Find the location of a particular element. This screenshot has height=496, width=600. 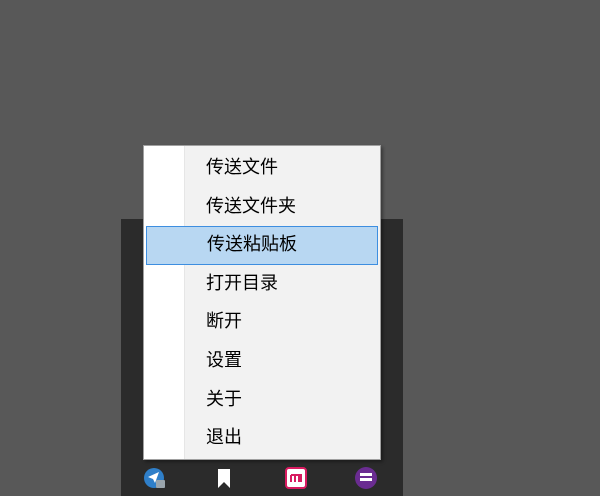

menu-item-open-directory: 打开目录 is located at coordinates (262, 284).